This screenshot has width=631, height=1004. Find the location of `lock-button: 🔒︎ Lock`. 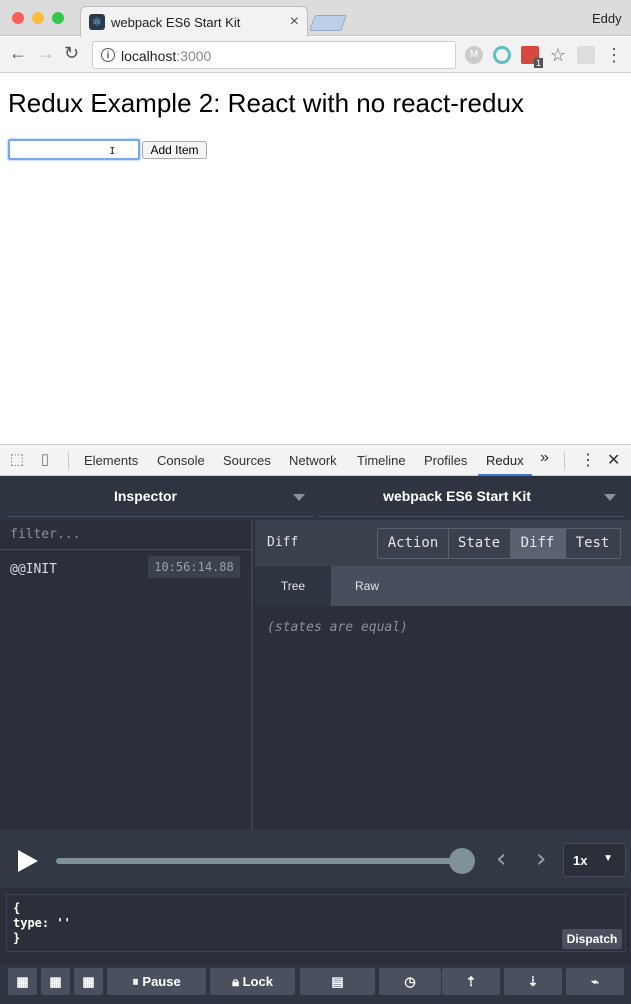

lock-button: 🔒︎ Lock is located at coordinates (252, 981).